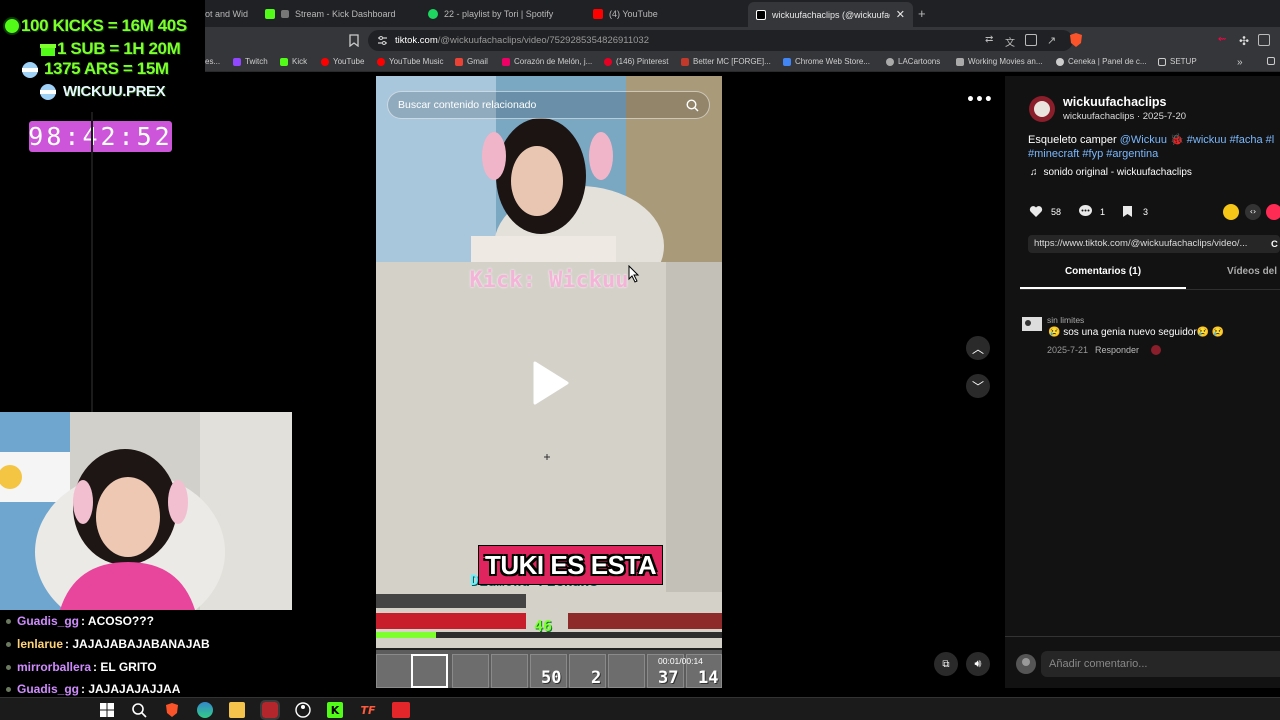  Describe the element at coordinates (1230, 140) in the screenshot. I see `hashtag-links: #wickuu #facha #l` at that location.